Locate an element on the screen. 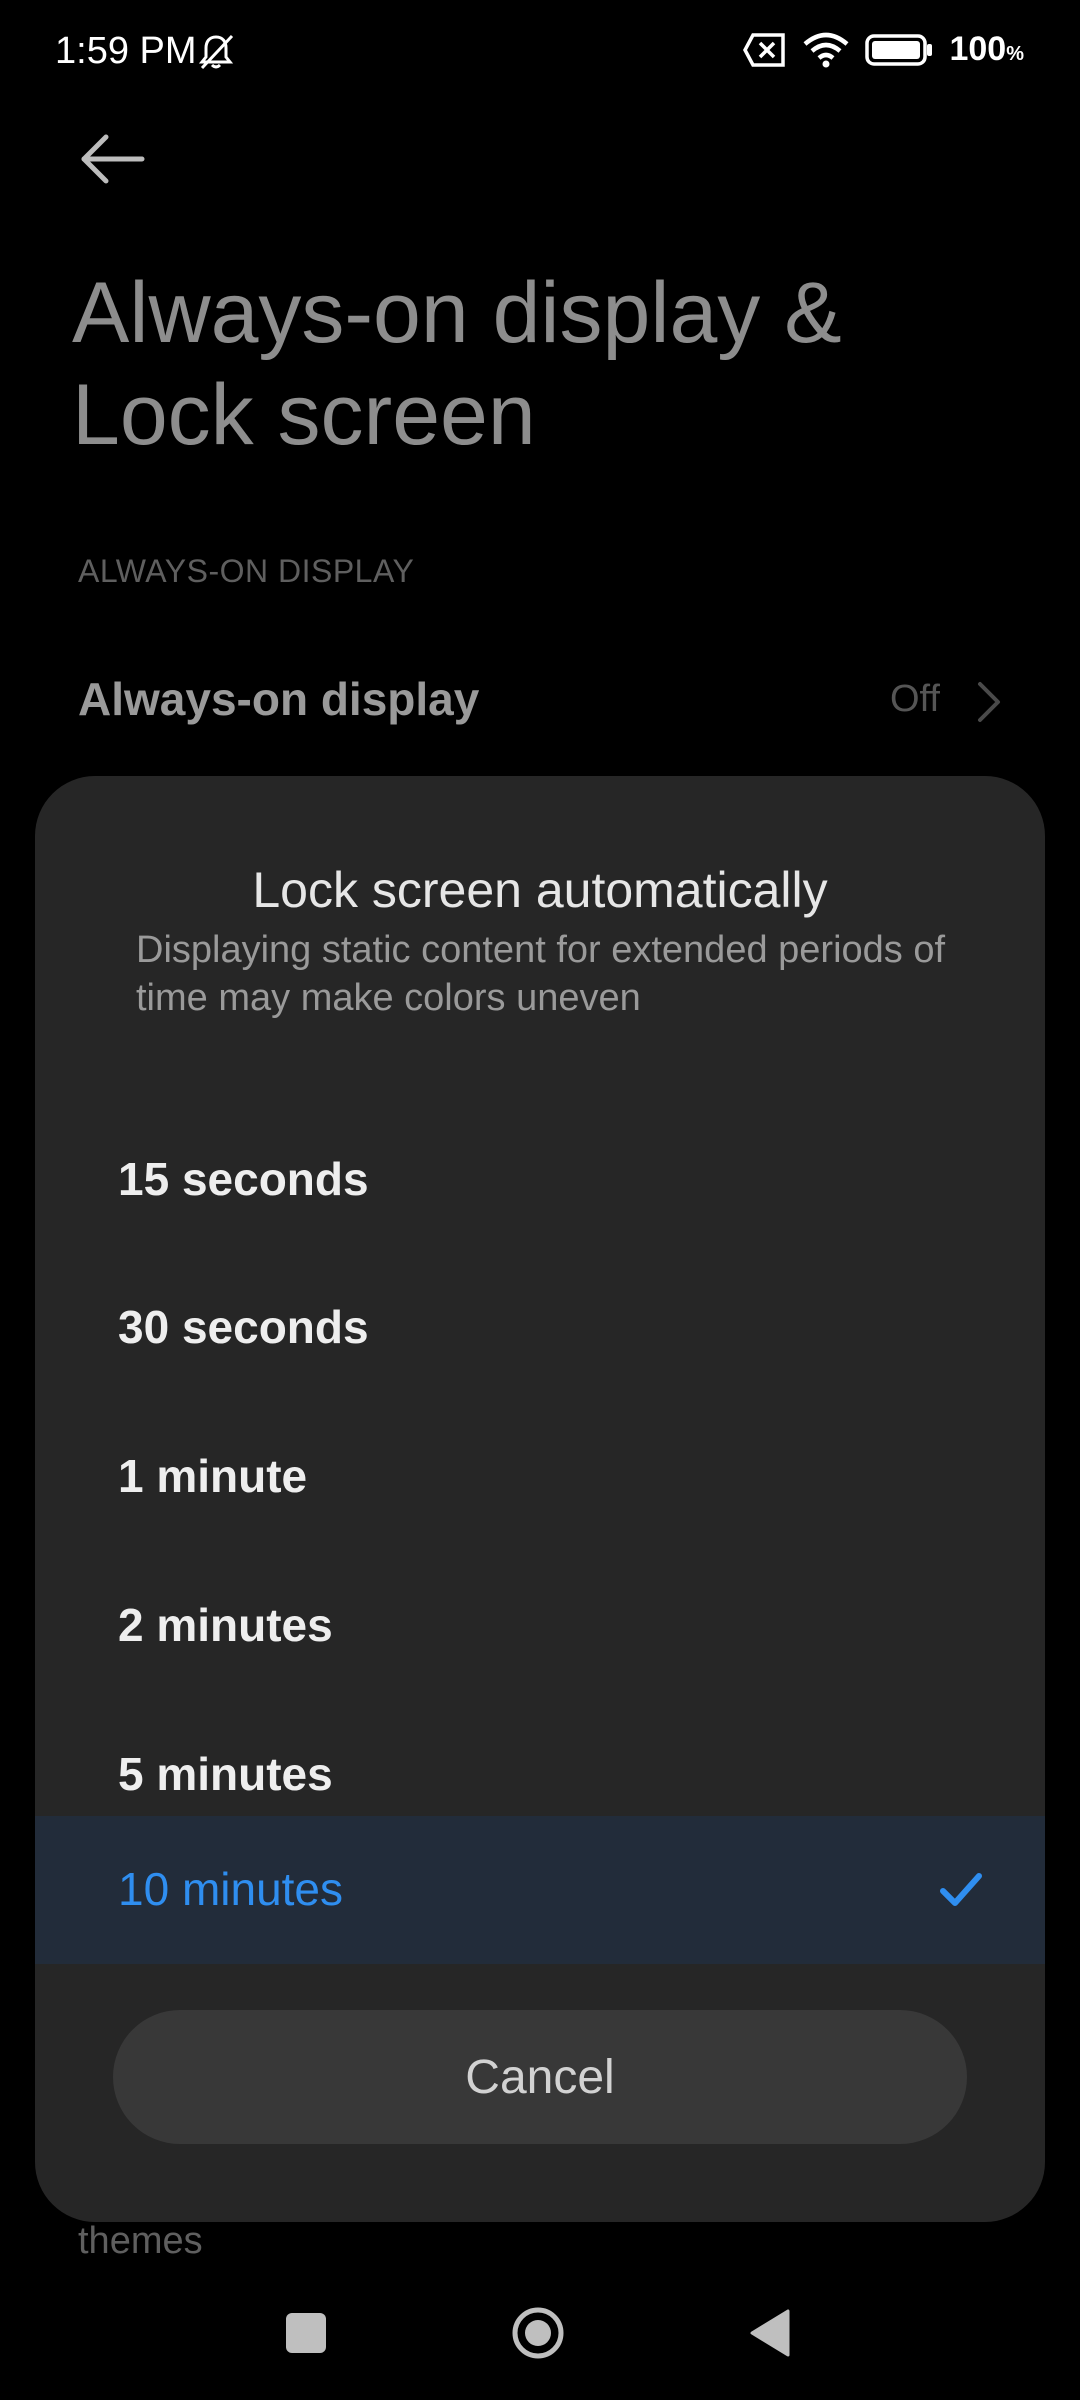 Image resolution: width=1080 pixels, height=2400 pixels. checkmark-icon is located at coordinates (961, 1889).